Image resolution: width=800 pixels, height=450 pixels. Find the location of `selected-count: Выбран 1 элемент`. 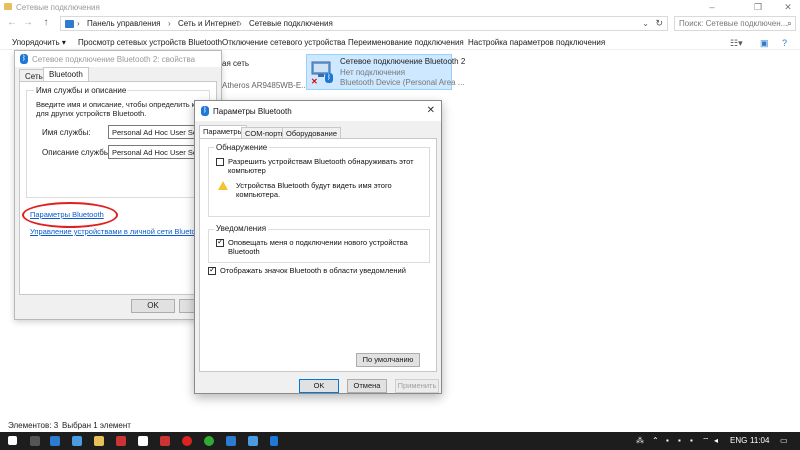

selected-count: Выбран 1 элемент is located at coordinates (96, 425).